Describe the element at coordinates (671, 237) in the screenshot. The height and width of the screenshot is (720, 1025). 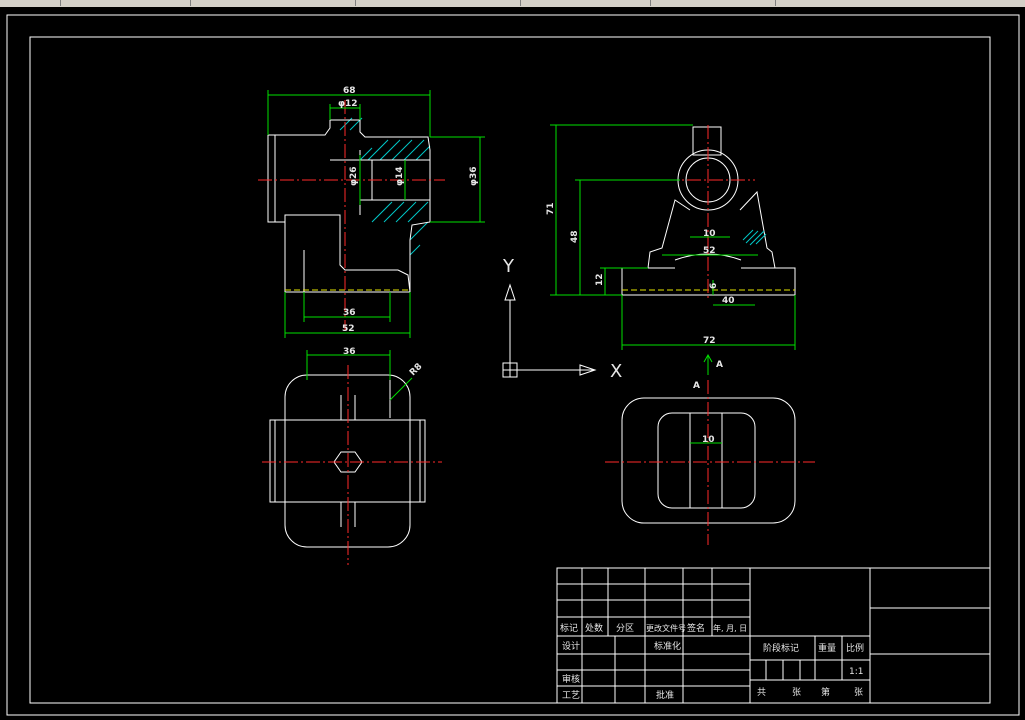
I see `side-view: 71 48 12 10 52 6 40 72` at that location.